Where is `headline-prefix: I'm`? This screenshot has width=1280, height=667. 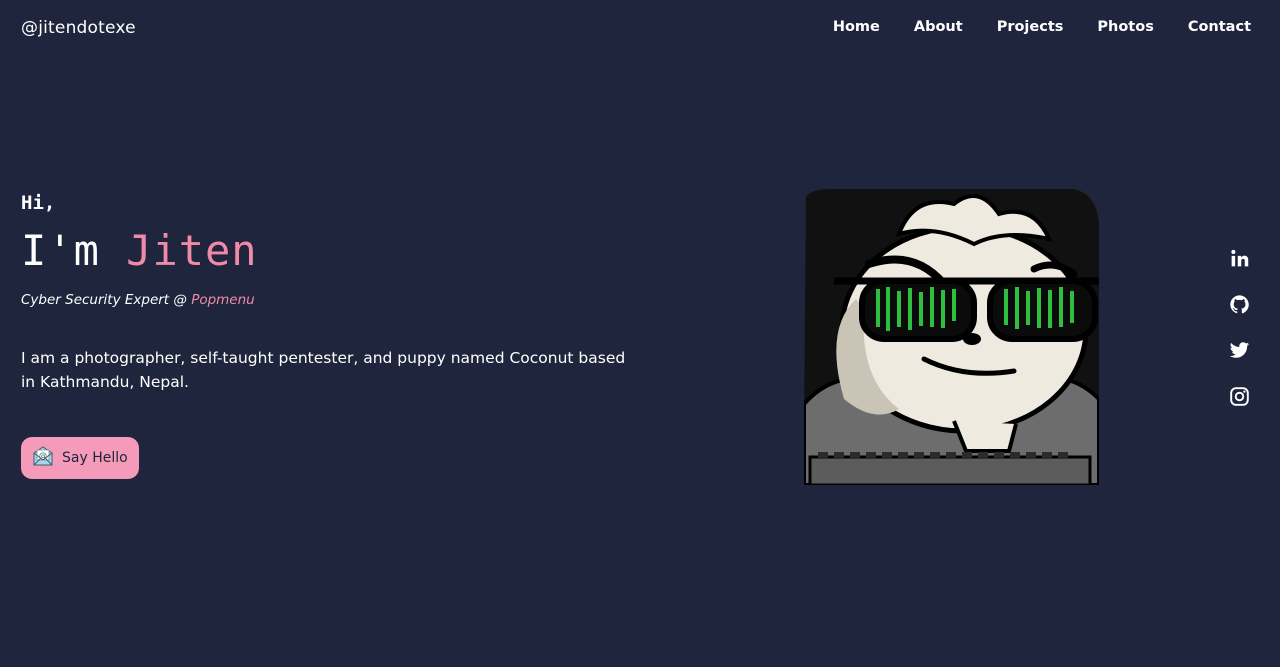 headline-prefix: I'm is located at coordinates (74, 250).